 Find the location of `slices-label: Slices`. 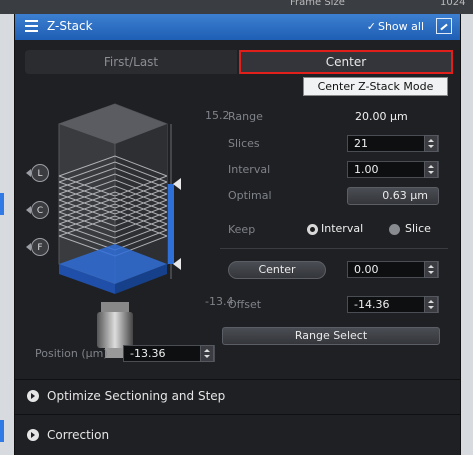

slices-label: Slices is located at coordinates (244, 143).